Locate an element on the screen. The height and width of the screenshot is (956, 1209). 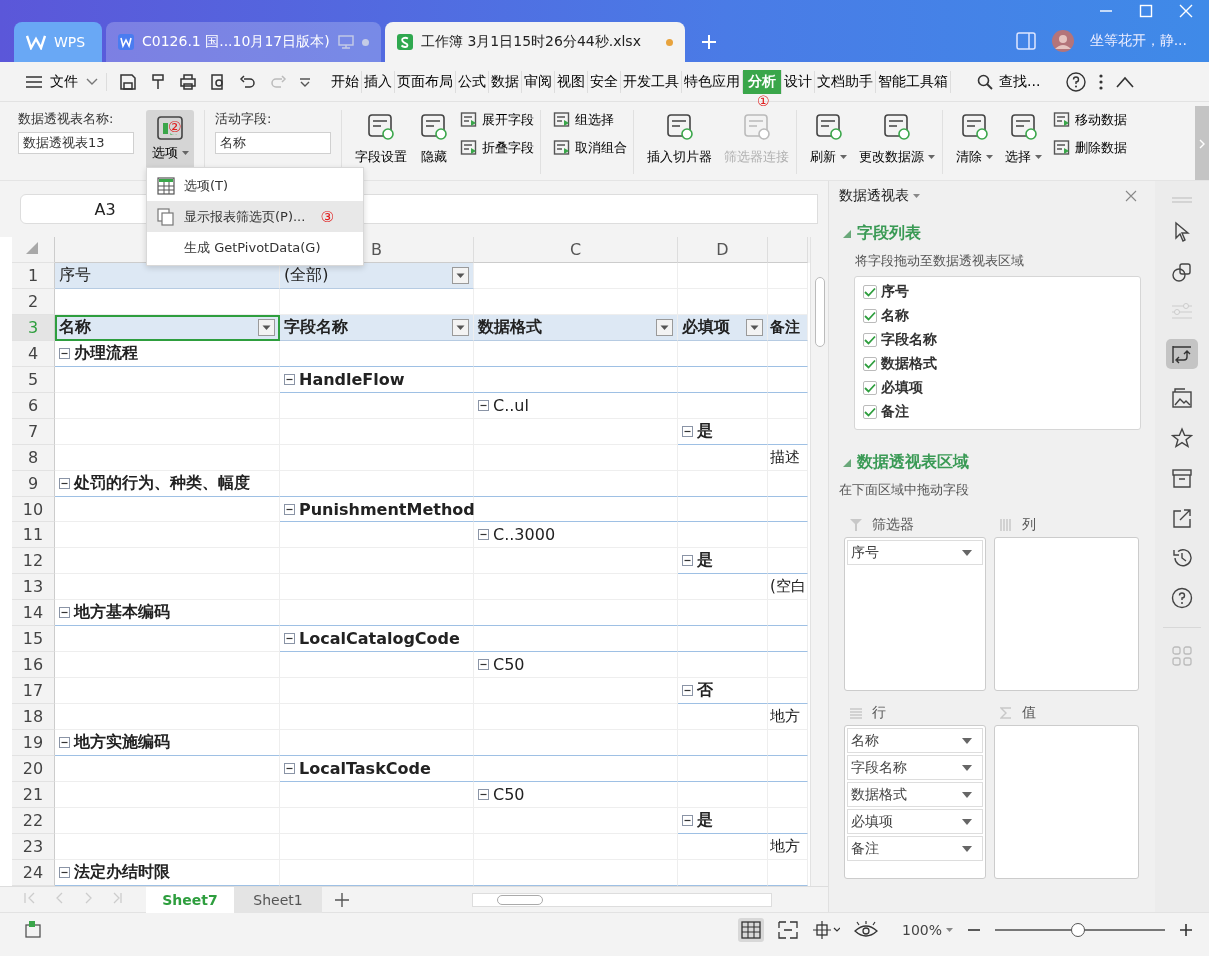
area-label: 行 is located at coordinates (879, 713).